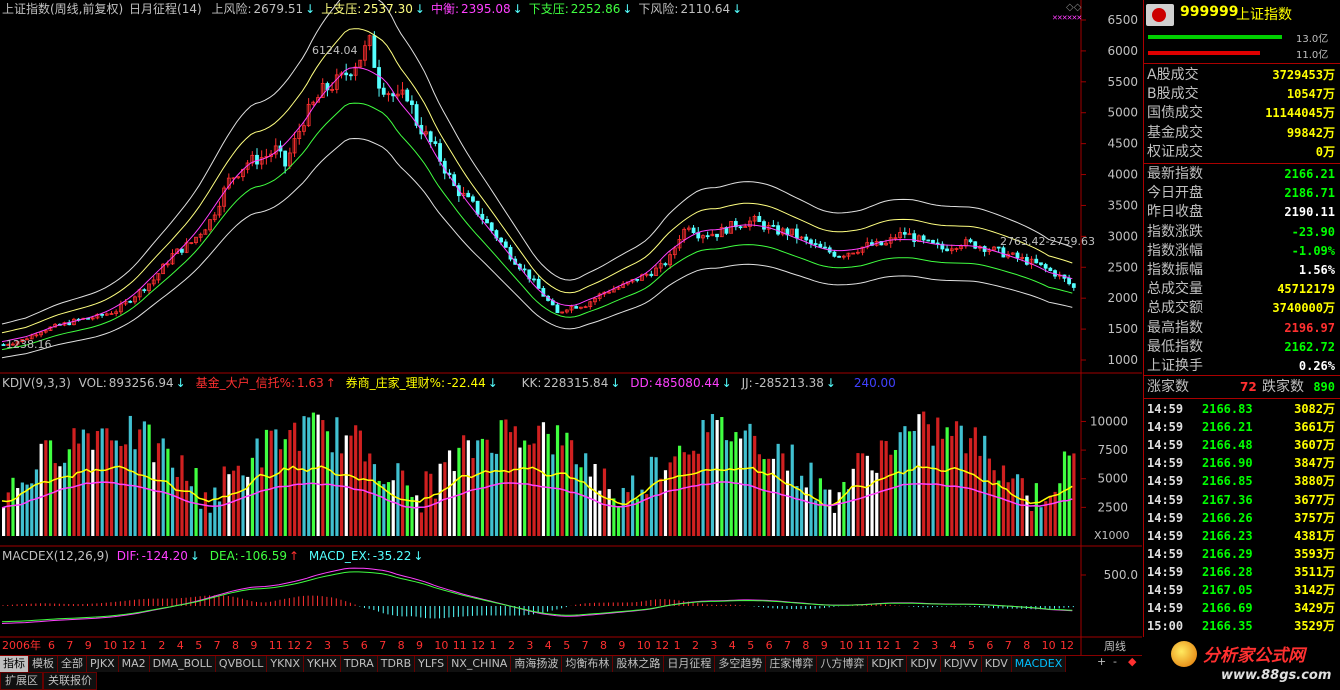 The height and width of the screenshot is (690, 1340). I want to click on tab-ylfs: YLFS, so click(432, 664).